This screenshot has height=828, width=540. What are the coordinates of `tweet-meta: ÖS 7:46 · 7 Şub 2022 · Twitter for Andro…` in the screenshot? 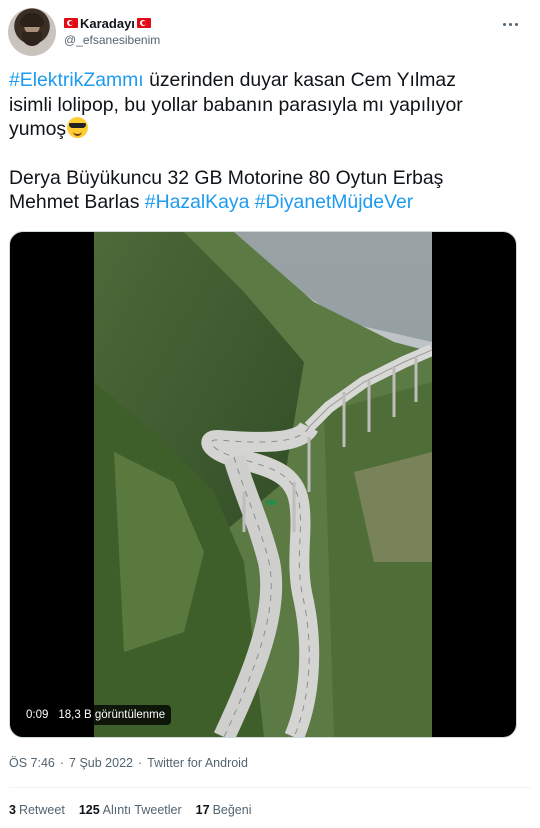 It's located at (128, 763).